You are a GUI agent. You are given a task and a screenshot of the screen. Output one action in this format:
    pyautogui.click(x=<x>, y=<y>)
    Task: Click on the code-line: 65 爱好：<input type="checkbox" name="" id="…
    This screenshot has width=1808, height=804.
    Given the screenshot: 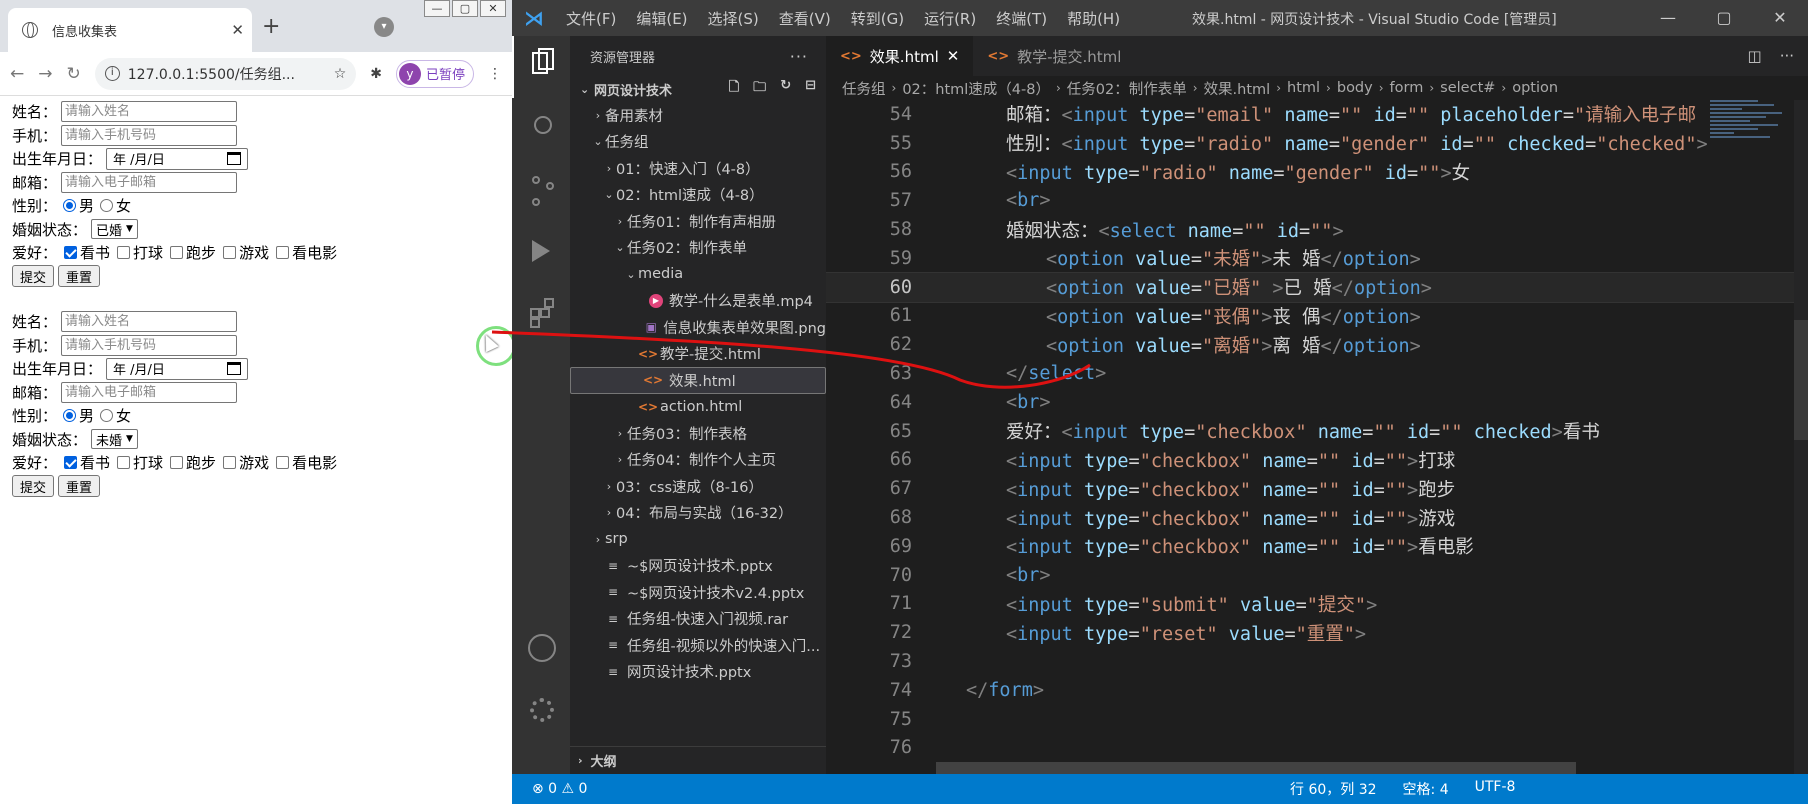 What is the action you would take?
    pyautogui.click(x=1317, y=431)
    